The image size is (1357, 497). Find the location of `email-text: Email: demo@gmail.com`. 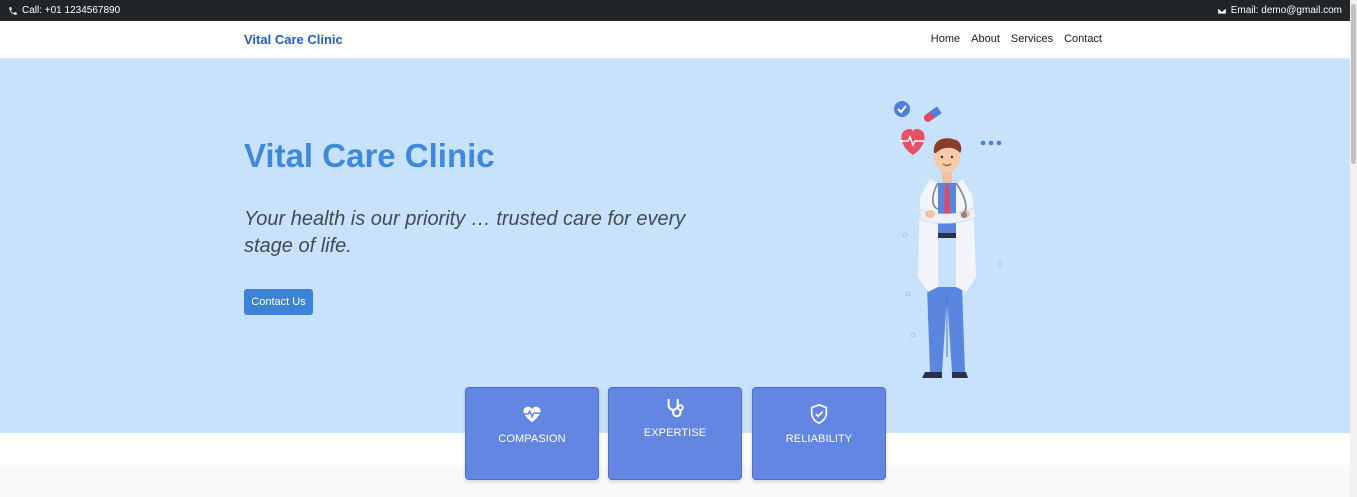

email-text: Email: demo@gmail.com is located at coordinates (1286, 10).